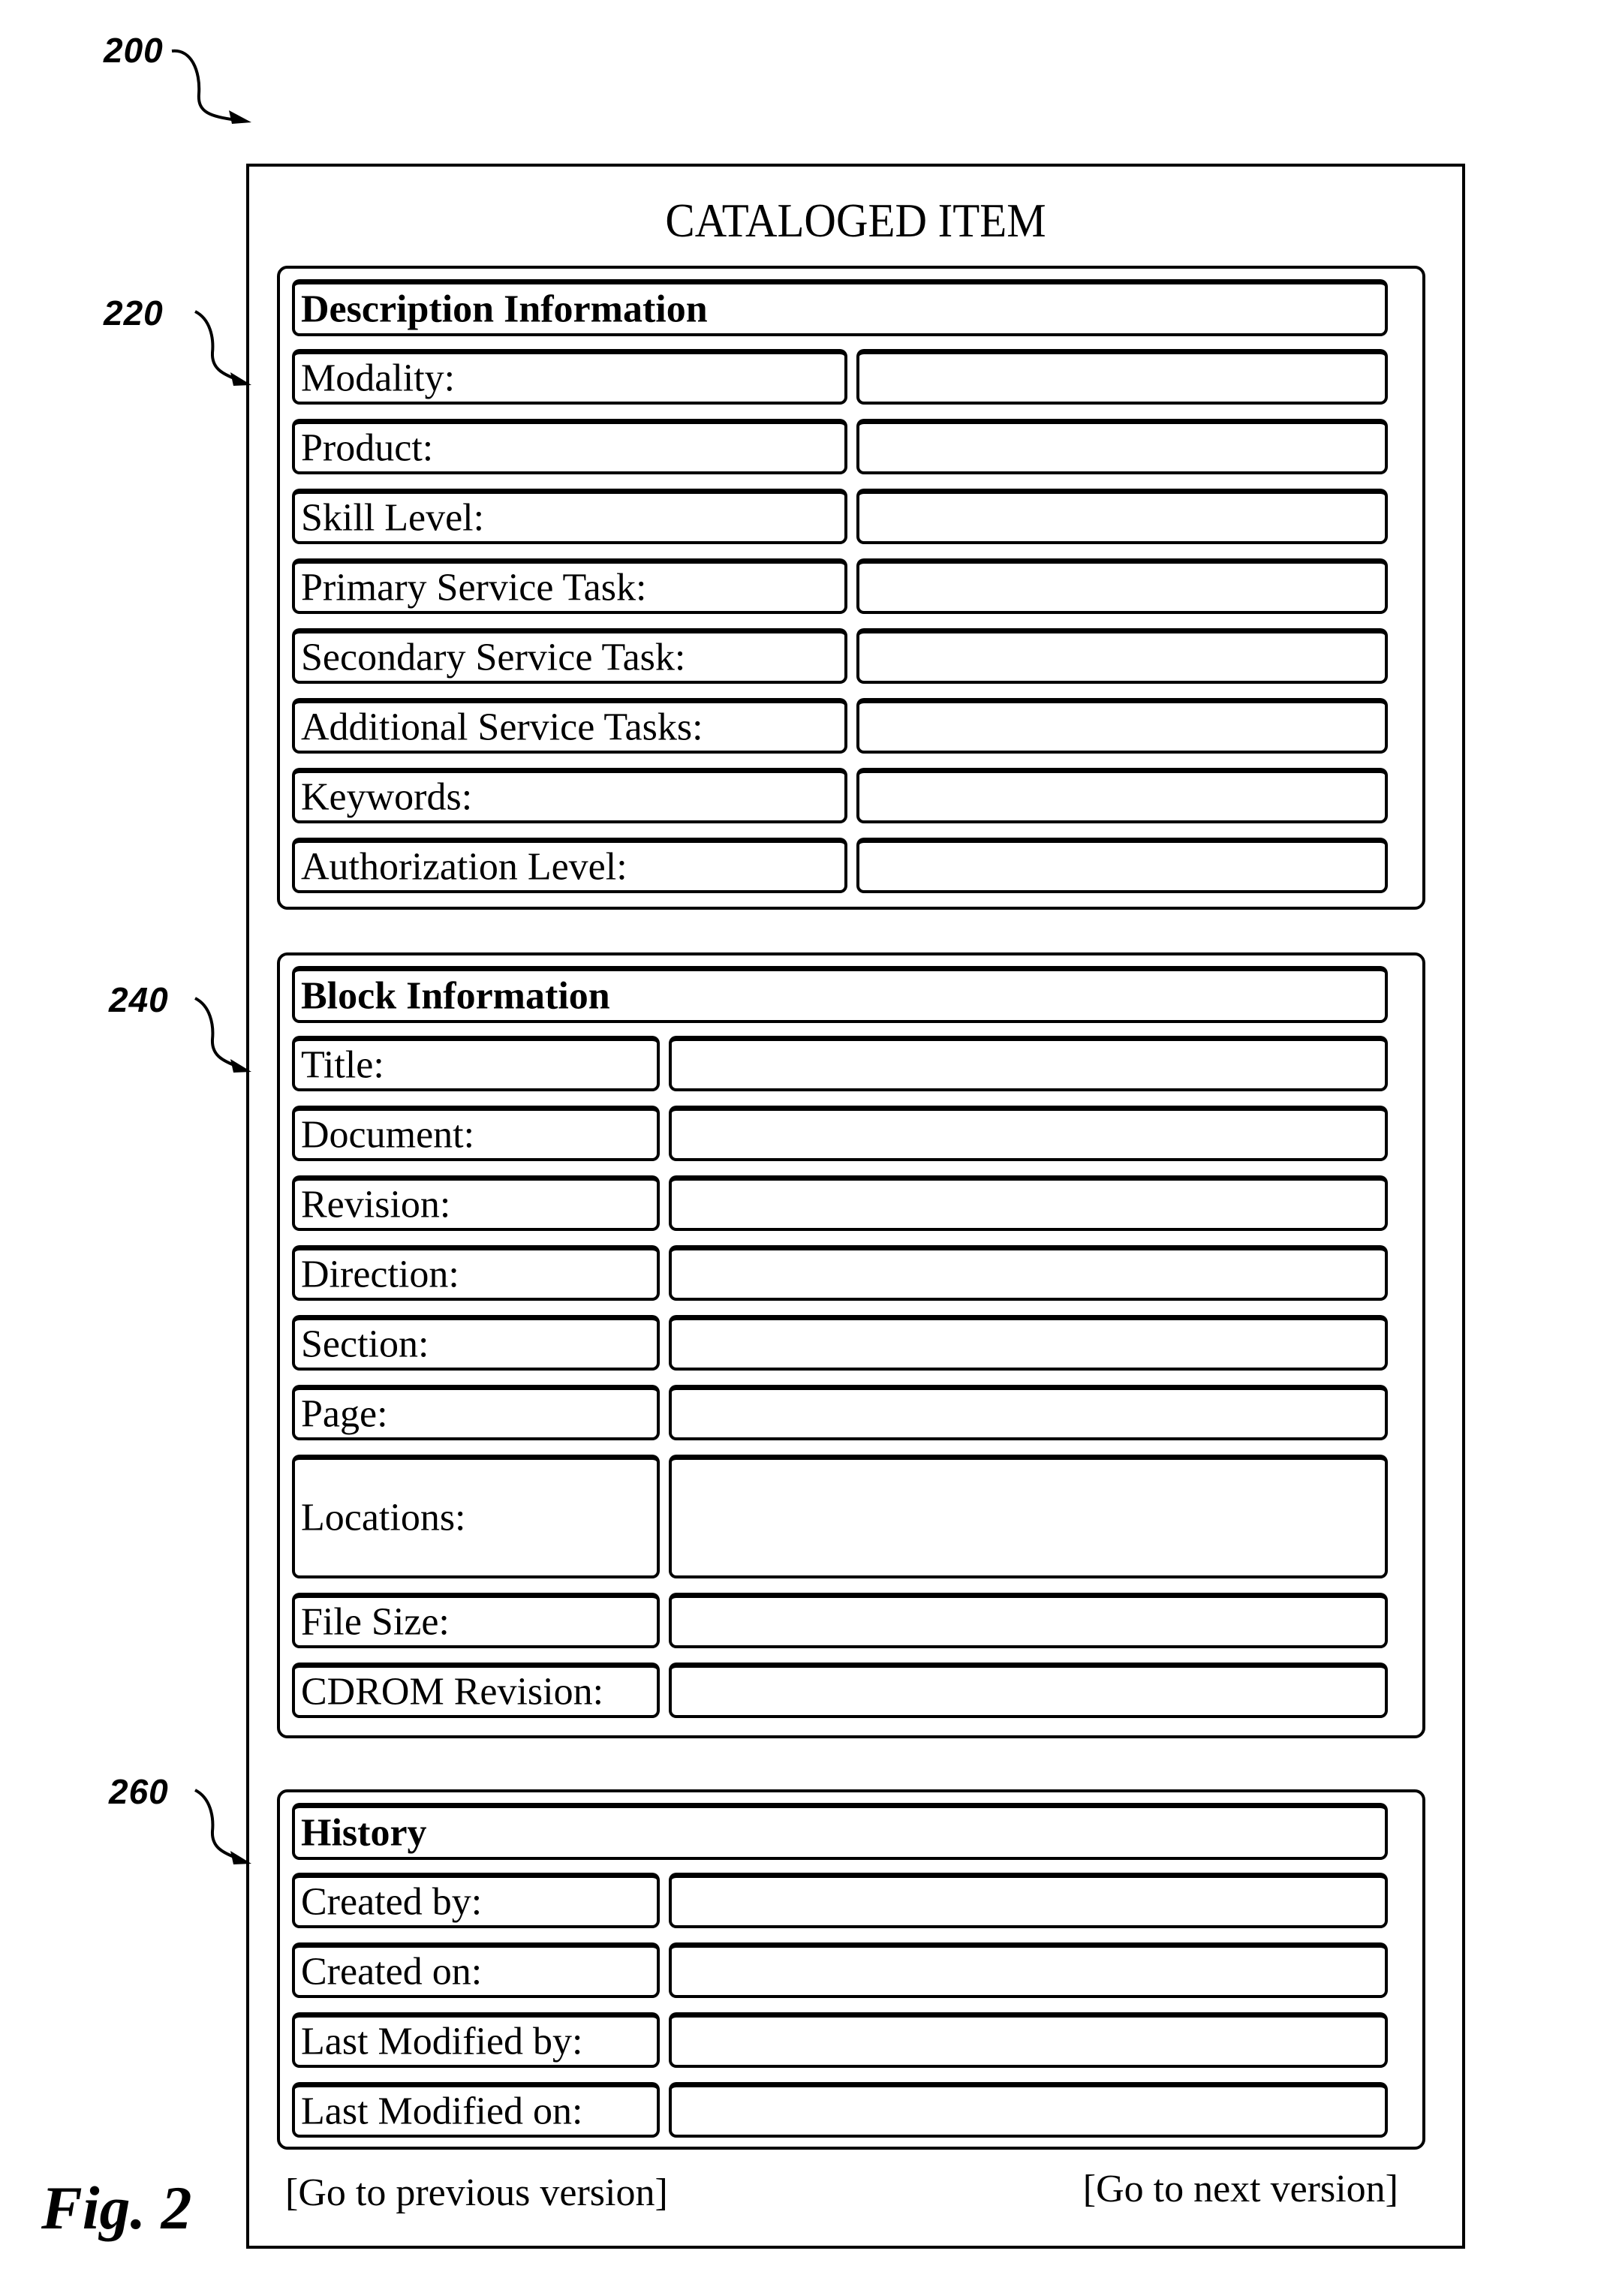 The width and height of the screenshot is (1622, 2296). I want to click on section-header-text: History, so click(364, 1832).